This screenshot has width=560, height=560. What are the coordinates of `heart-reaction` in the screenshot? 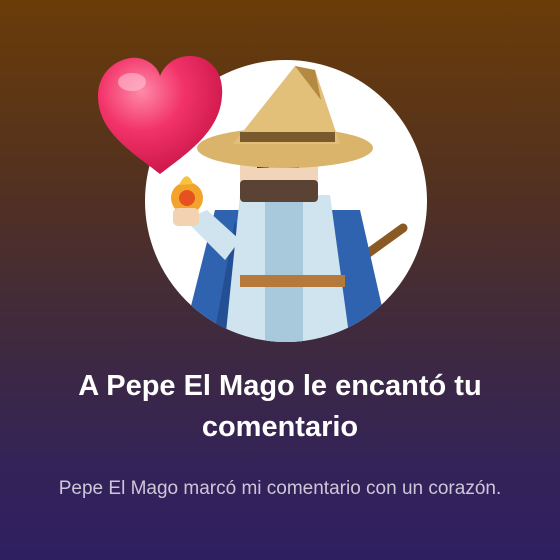 It's located at (160, 116).